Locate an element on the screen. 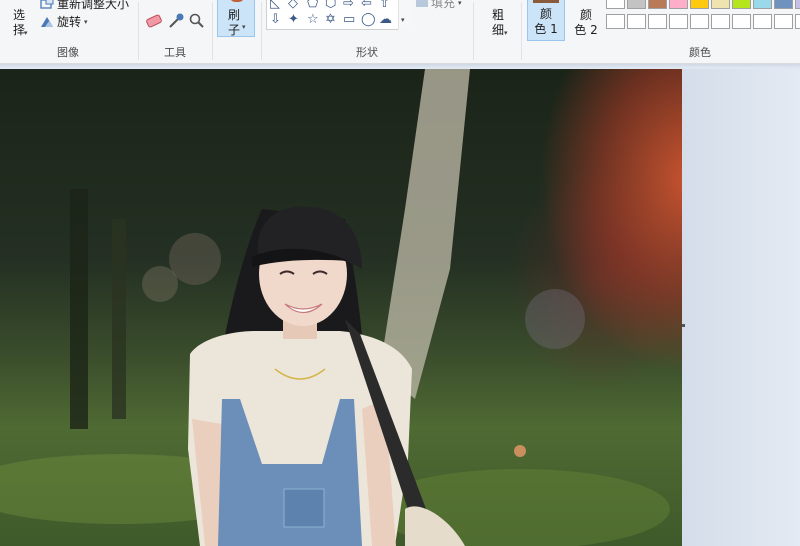 Image resolution: width=800 pixels, height=546 pixels. brush-button: 刷 子 ▾ is located at coordinates (236, 18).